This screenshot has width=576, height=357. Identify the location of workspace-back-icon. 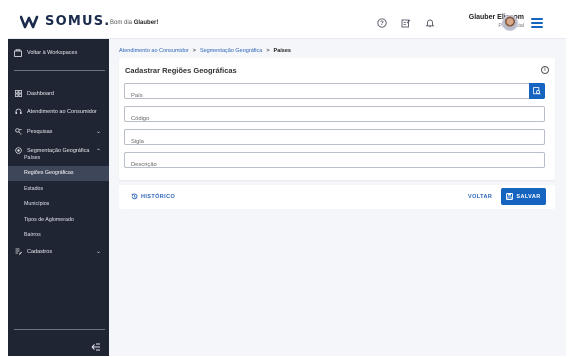
(18, 53).